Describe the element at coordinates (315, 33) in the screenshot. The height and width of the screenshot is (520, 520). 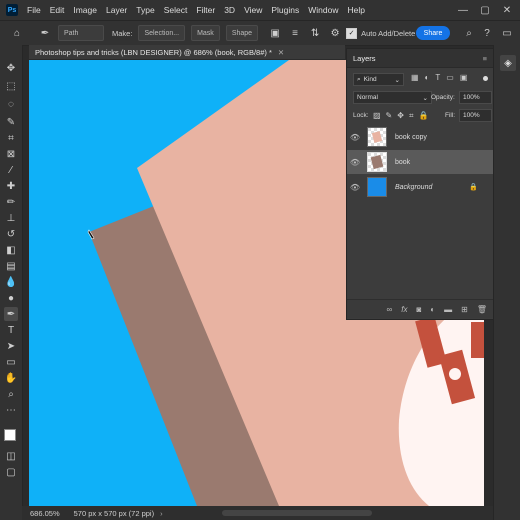
I see `path-arrangement-icon: ⇅` at that location.